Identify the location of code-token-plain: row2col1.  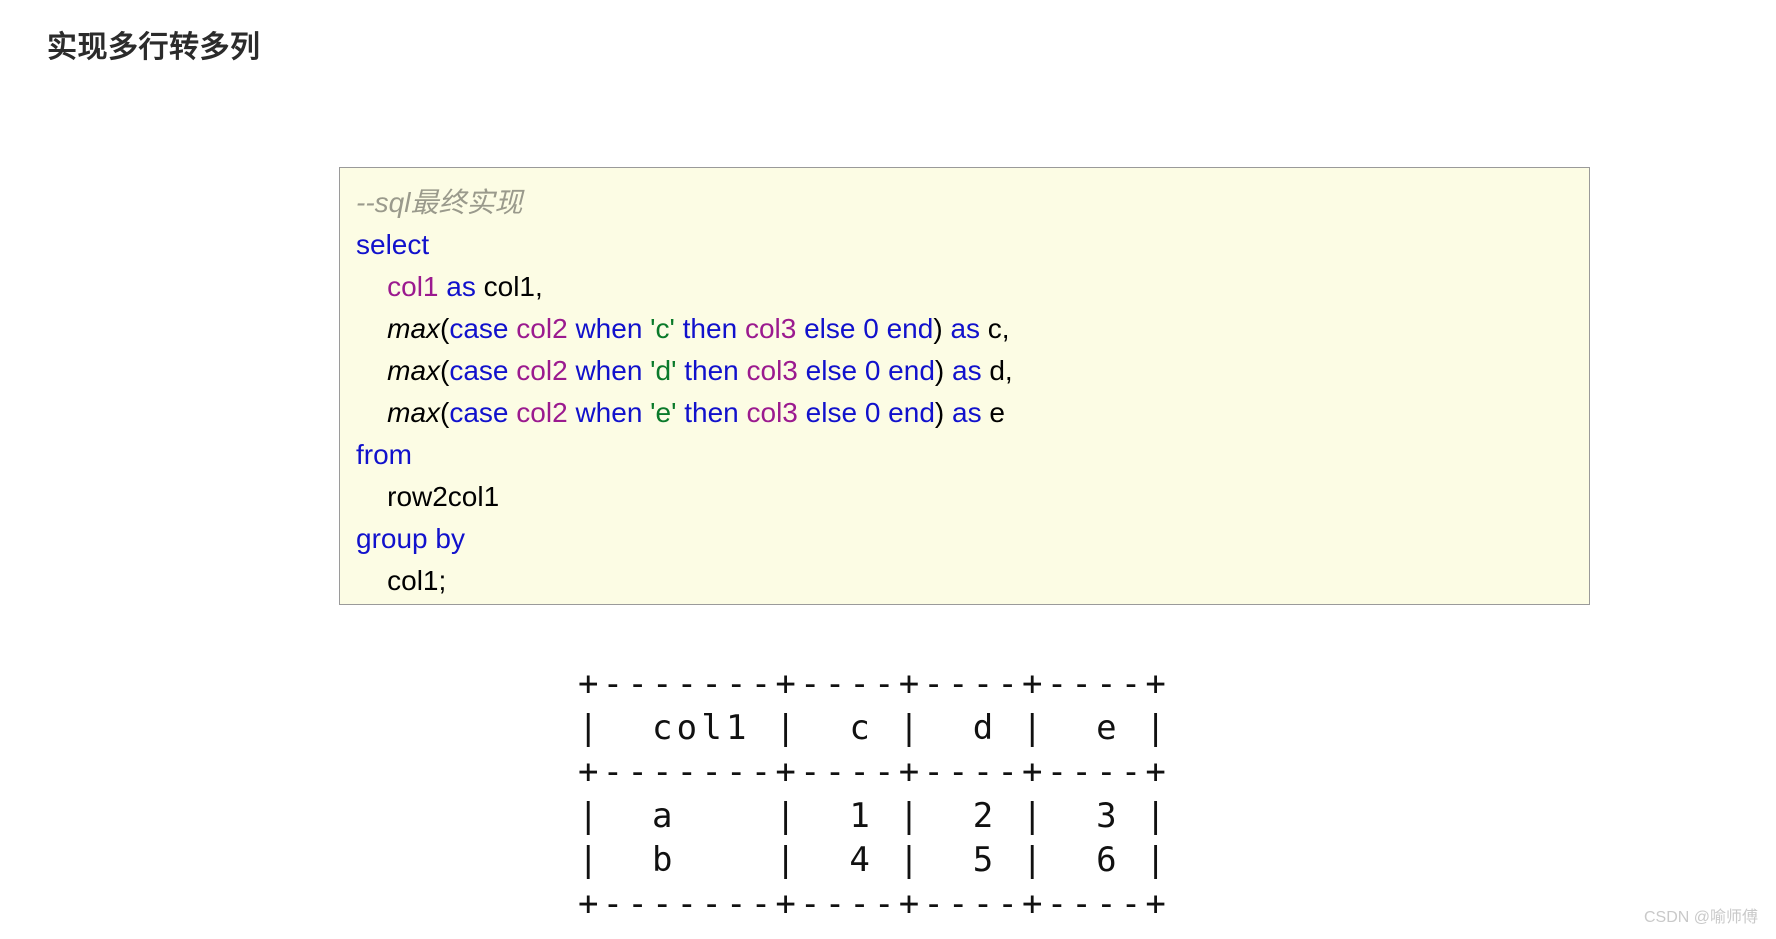
(428, 496).